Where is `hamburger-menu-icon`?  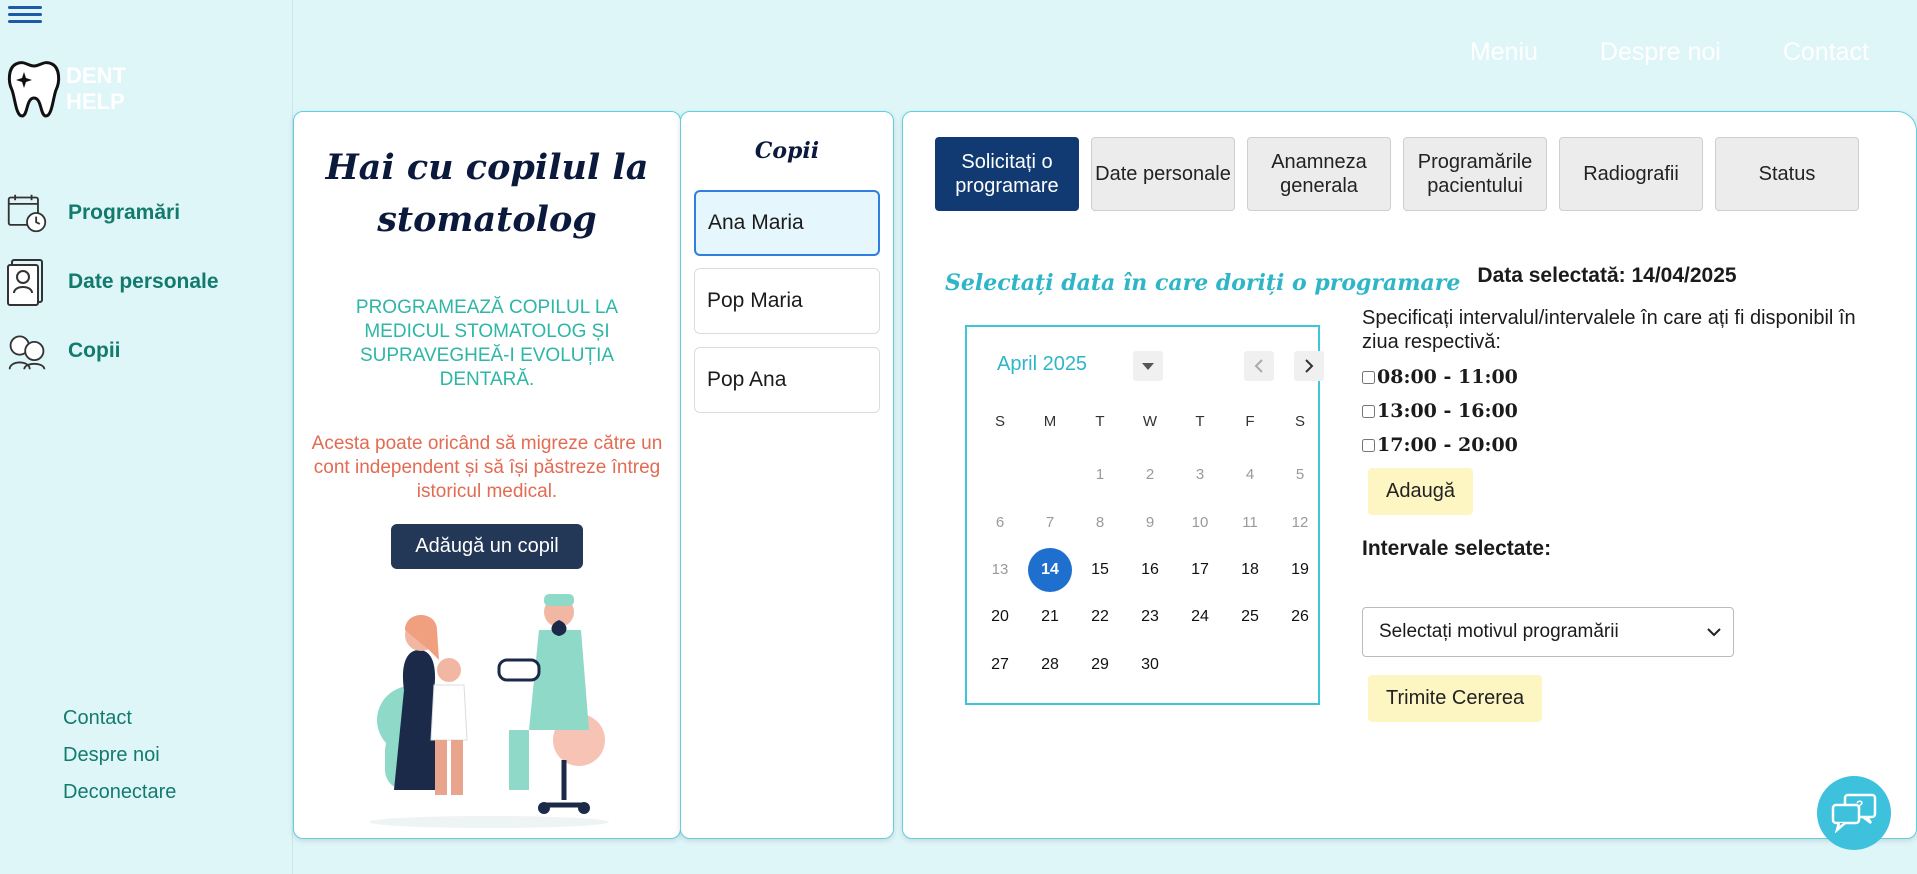 hamburger-menu-icon is located at coordinates (25, 15).